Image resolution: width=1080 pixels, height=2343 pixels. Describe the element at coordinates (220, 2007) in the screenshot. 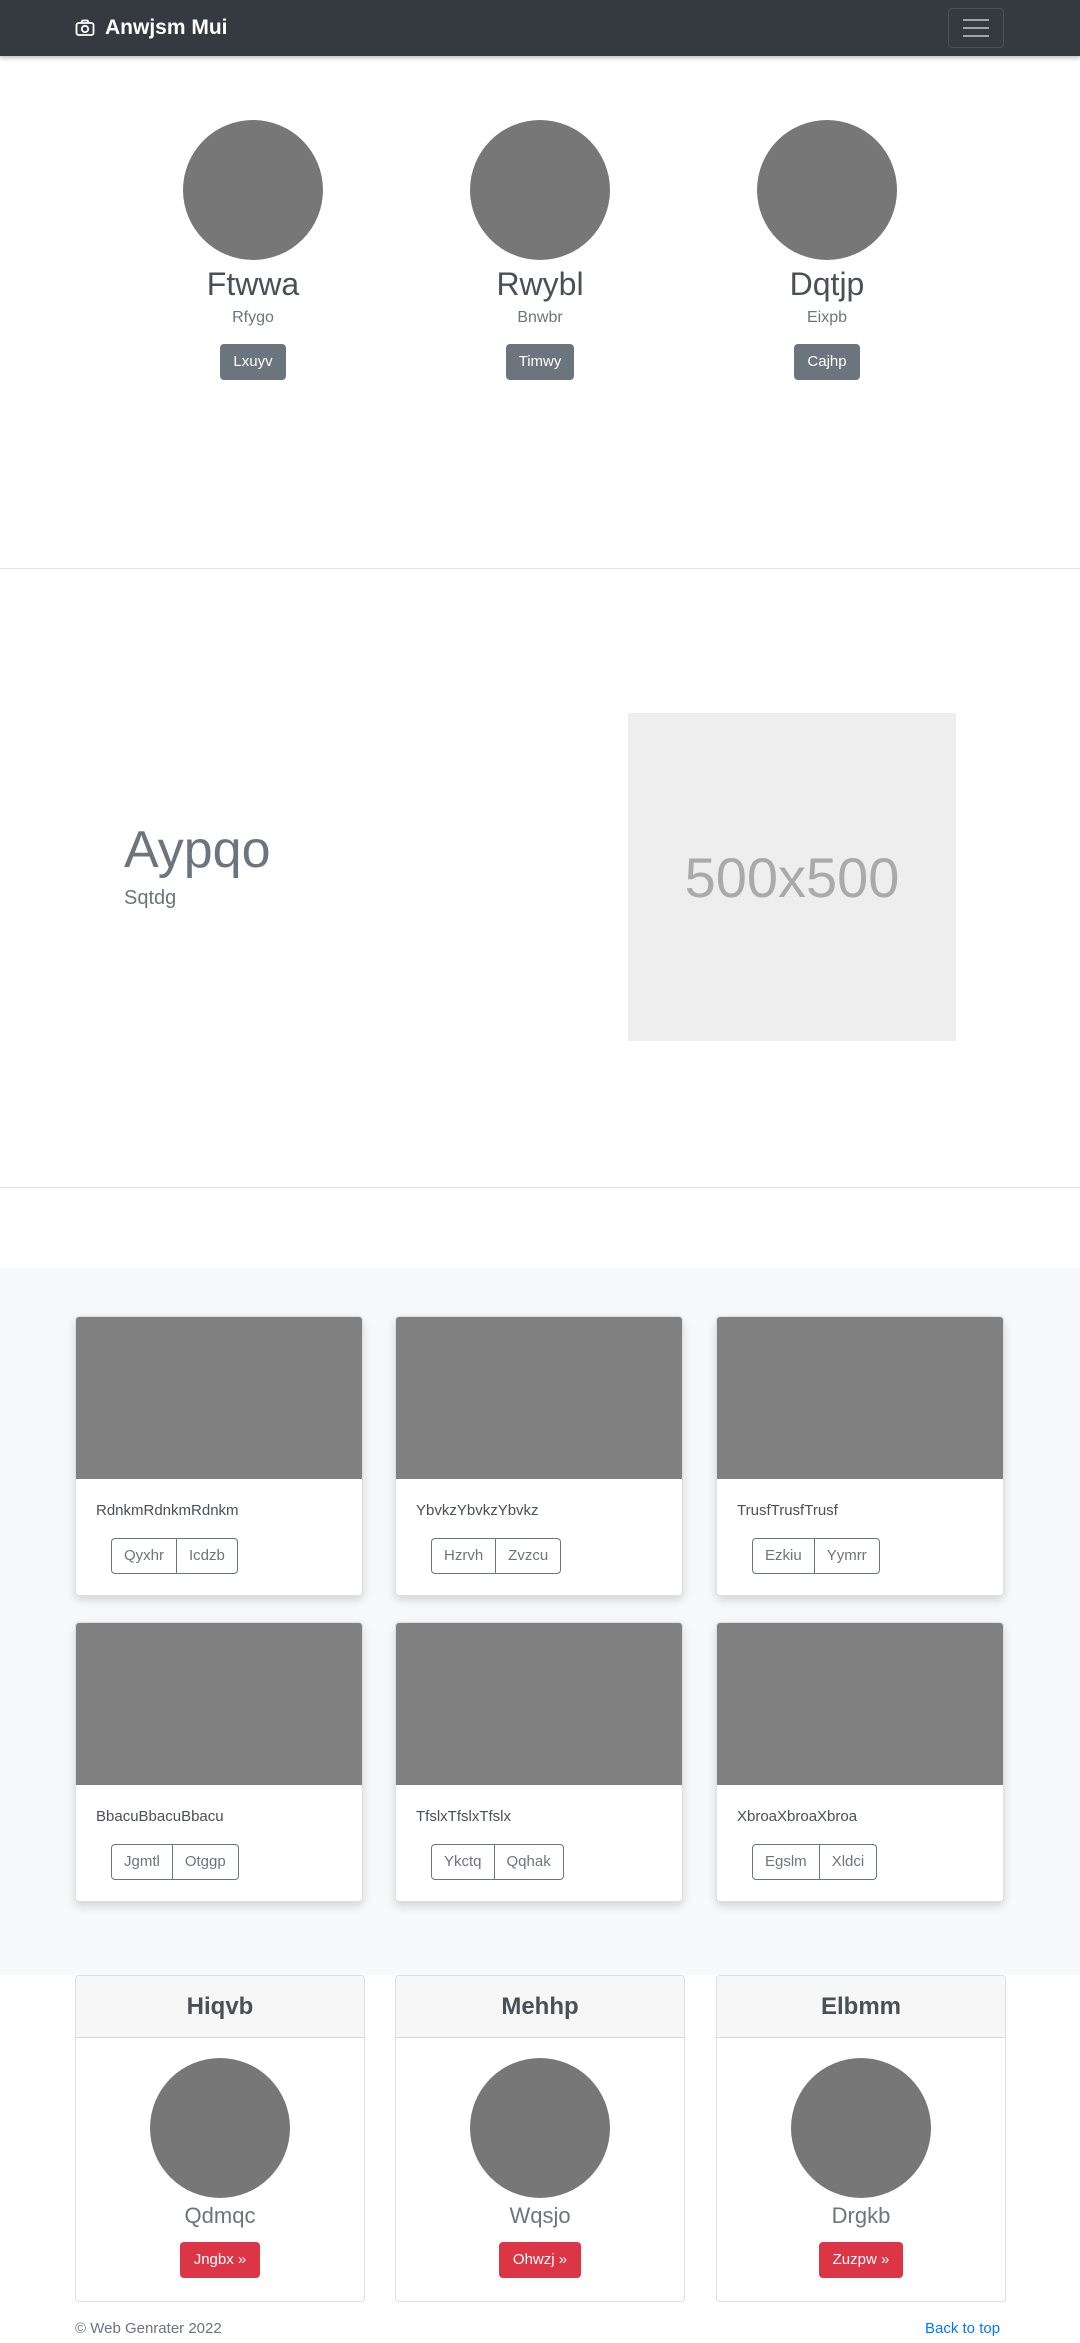

I see `pricing-card-header: Hiqvb` at that location.